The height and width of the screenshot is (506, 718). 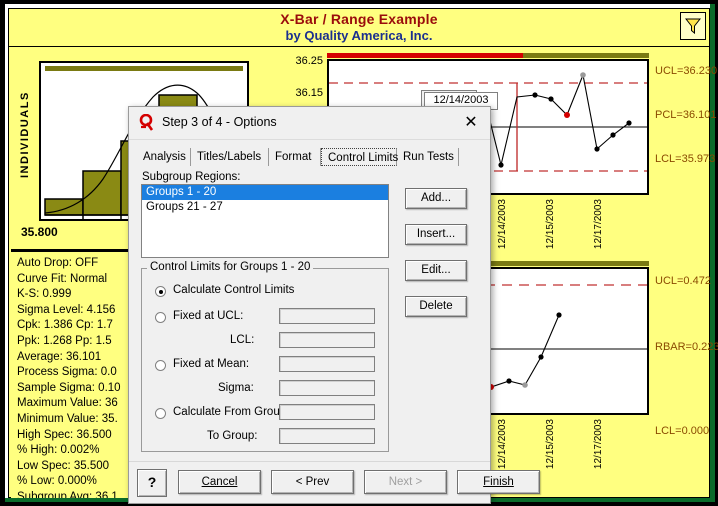 I want to click on finish-button-label: Finish, so click(x=498, y=482).